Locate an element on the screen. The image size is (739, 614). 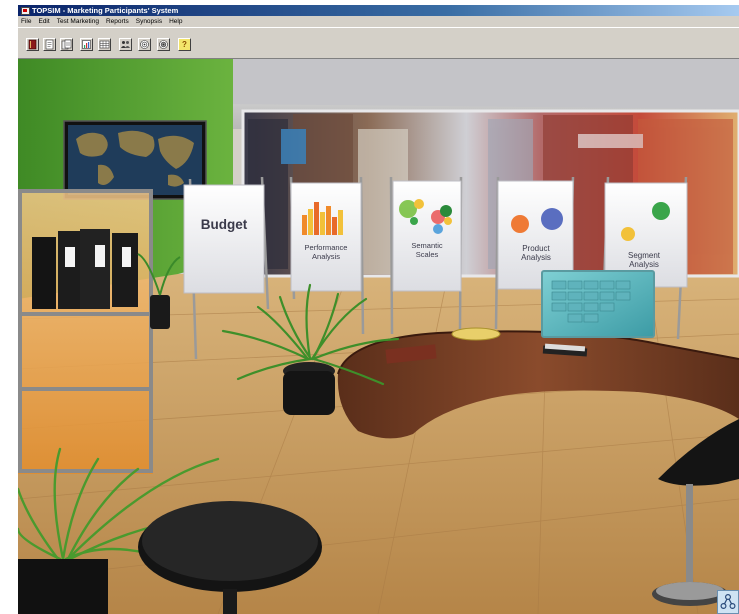
people-icon is located at coordinates (125, 44).